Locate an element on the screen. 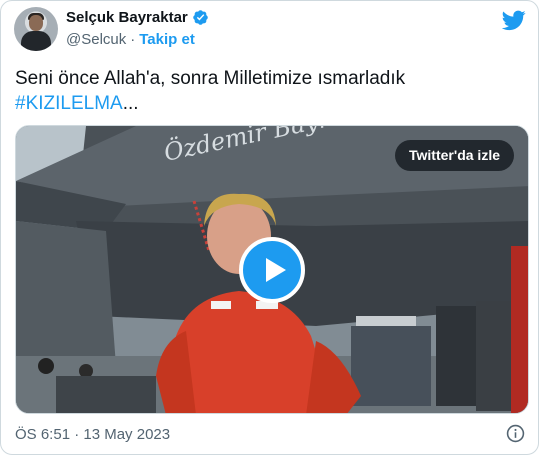 This screenshot has height=455, width=539. info-icon is located at coordinates (515, 433).